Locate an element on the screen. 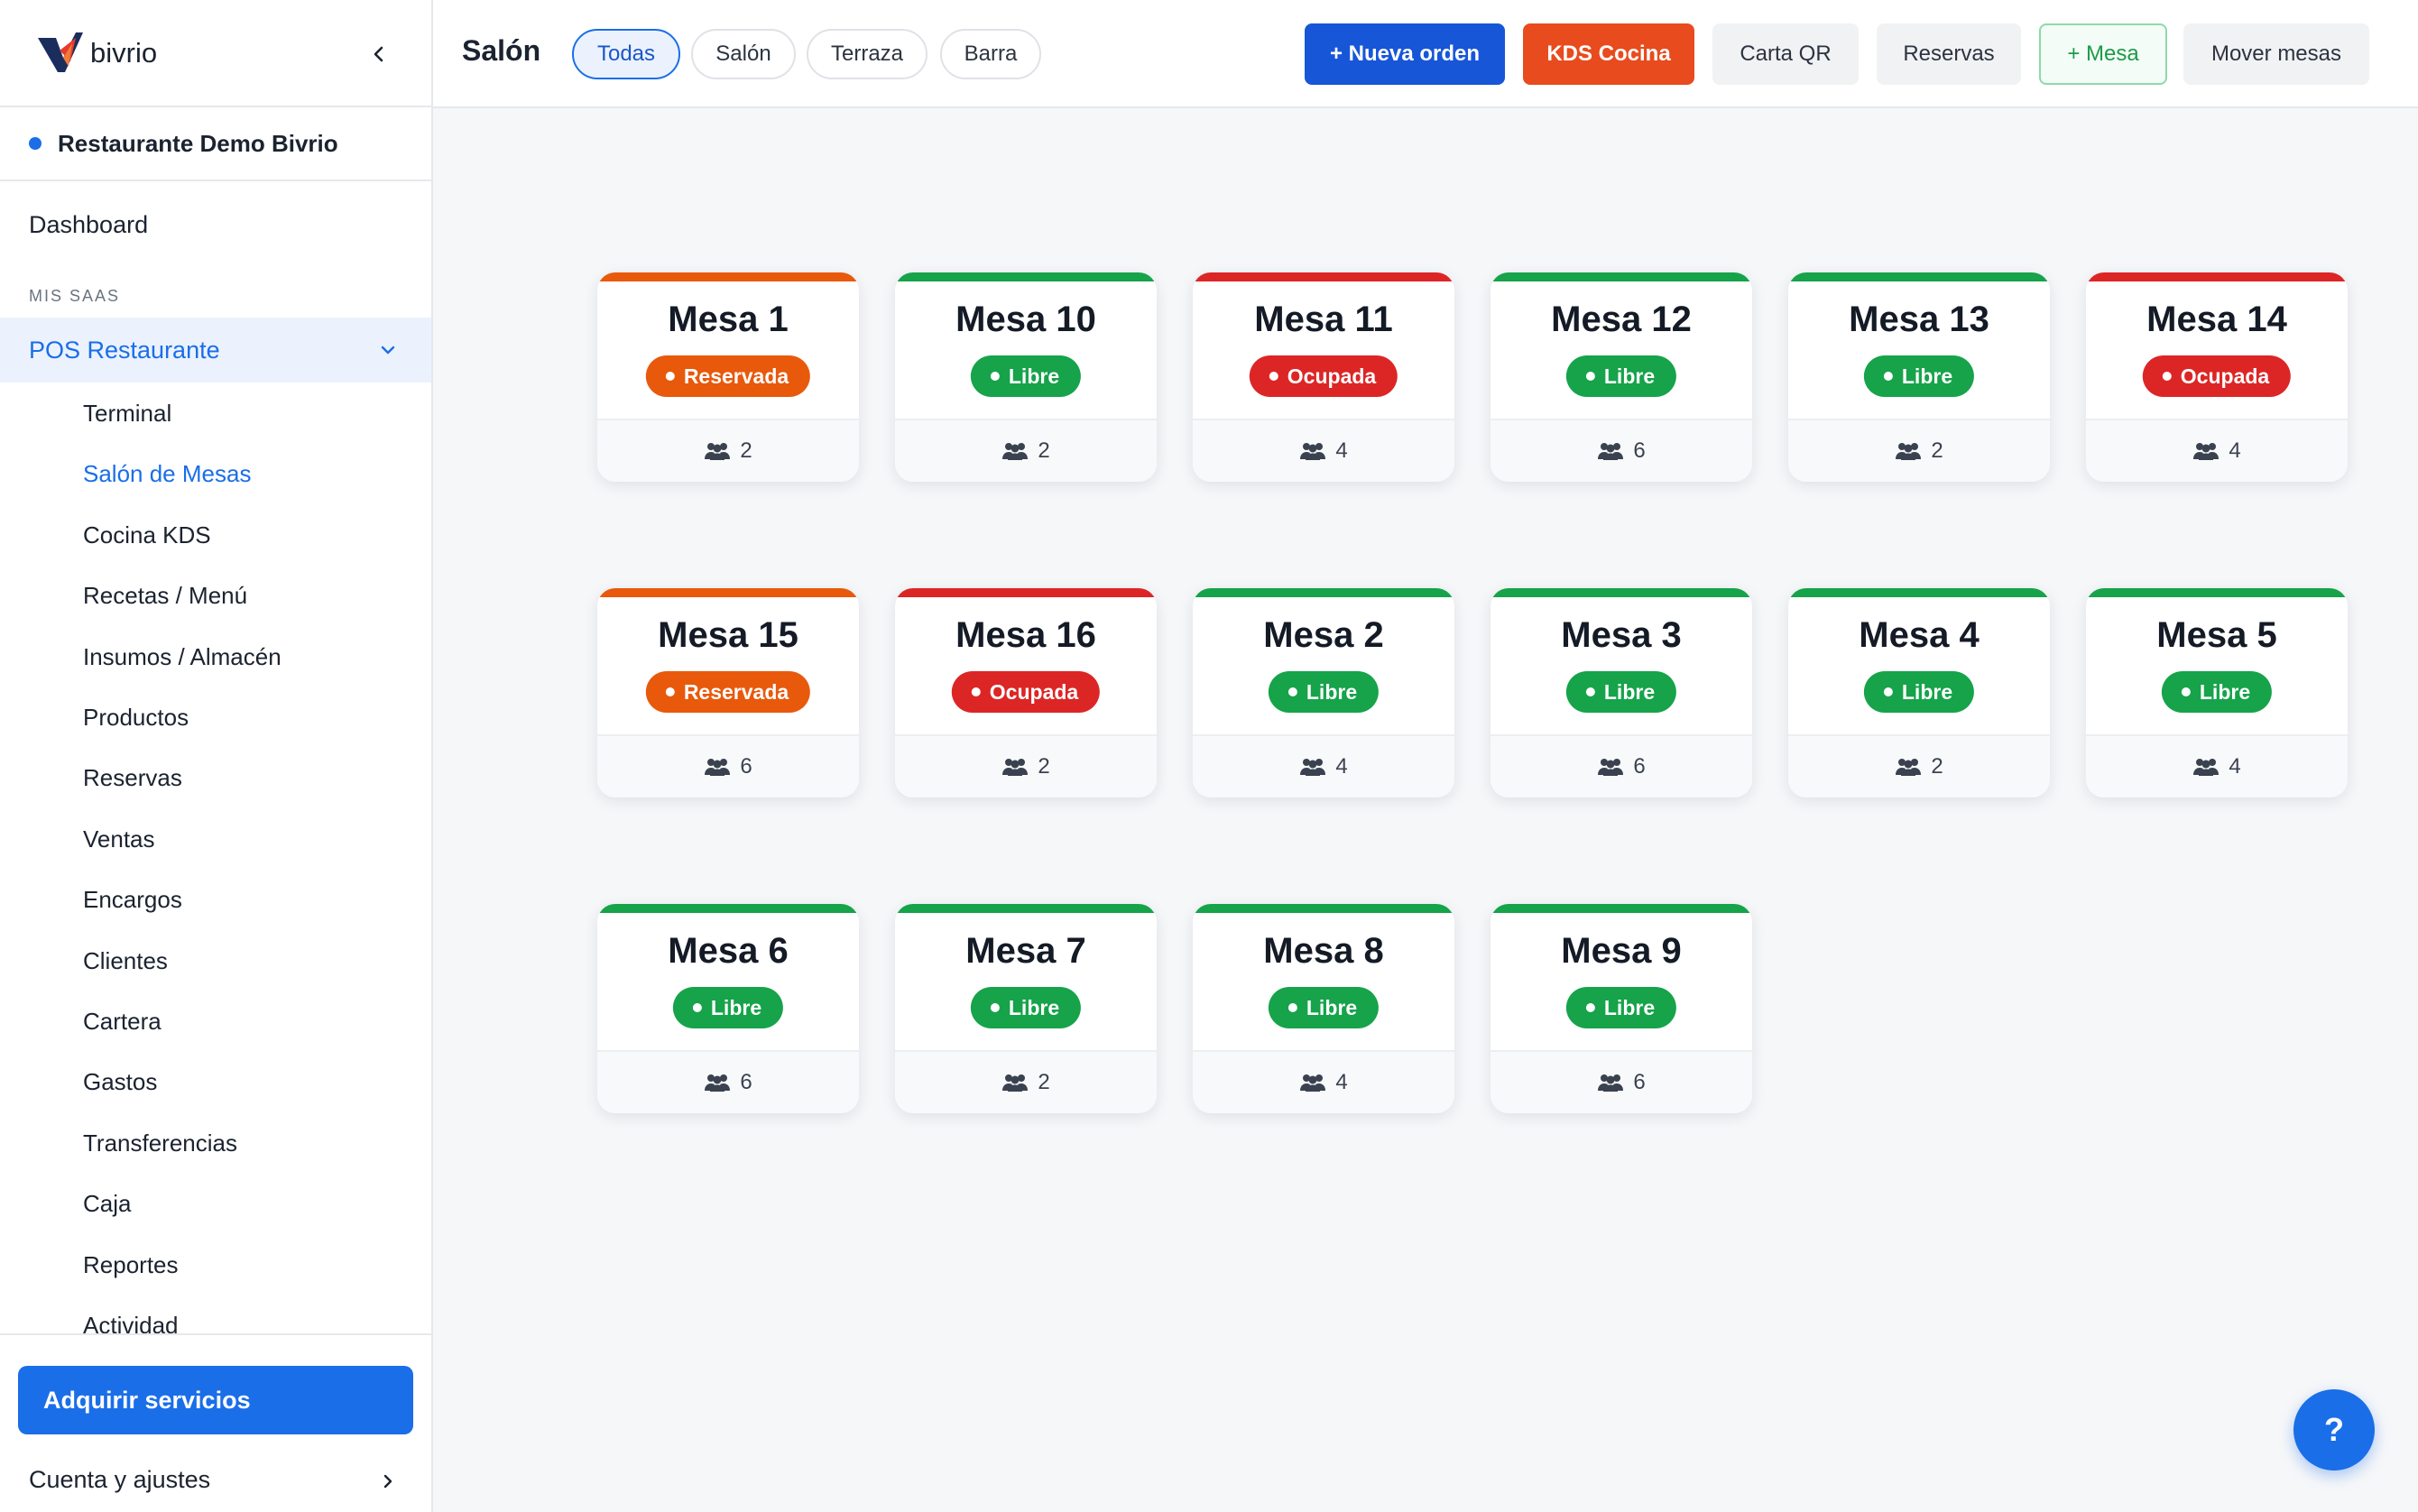 The image size is (2418, 1512). section-label-mis-saas: MIS SAAS is located at coordinates (75, 296).